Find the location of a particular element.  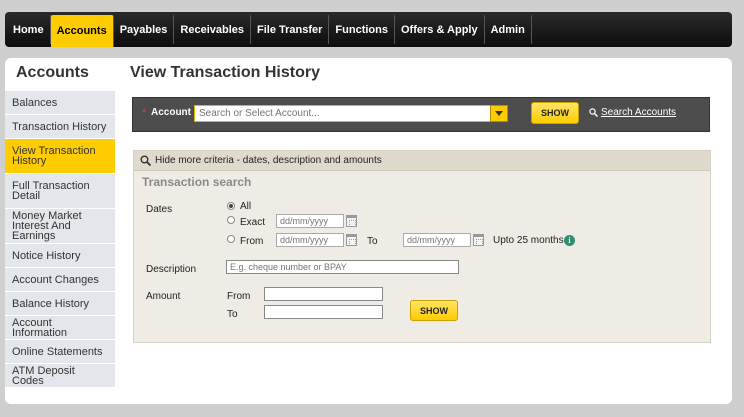

sidebar-item-full-transaction-detail: Full Transaction Detail is located at coordinates (60, 191).